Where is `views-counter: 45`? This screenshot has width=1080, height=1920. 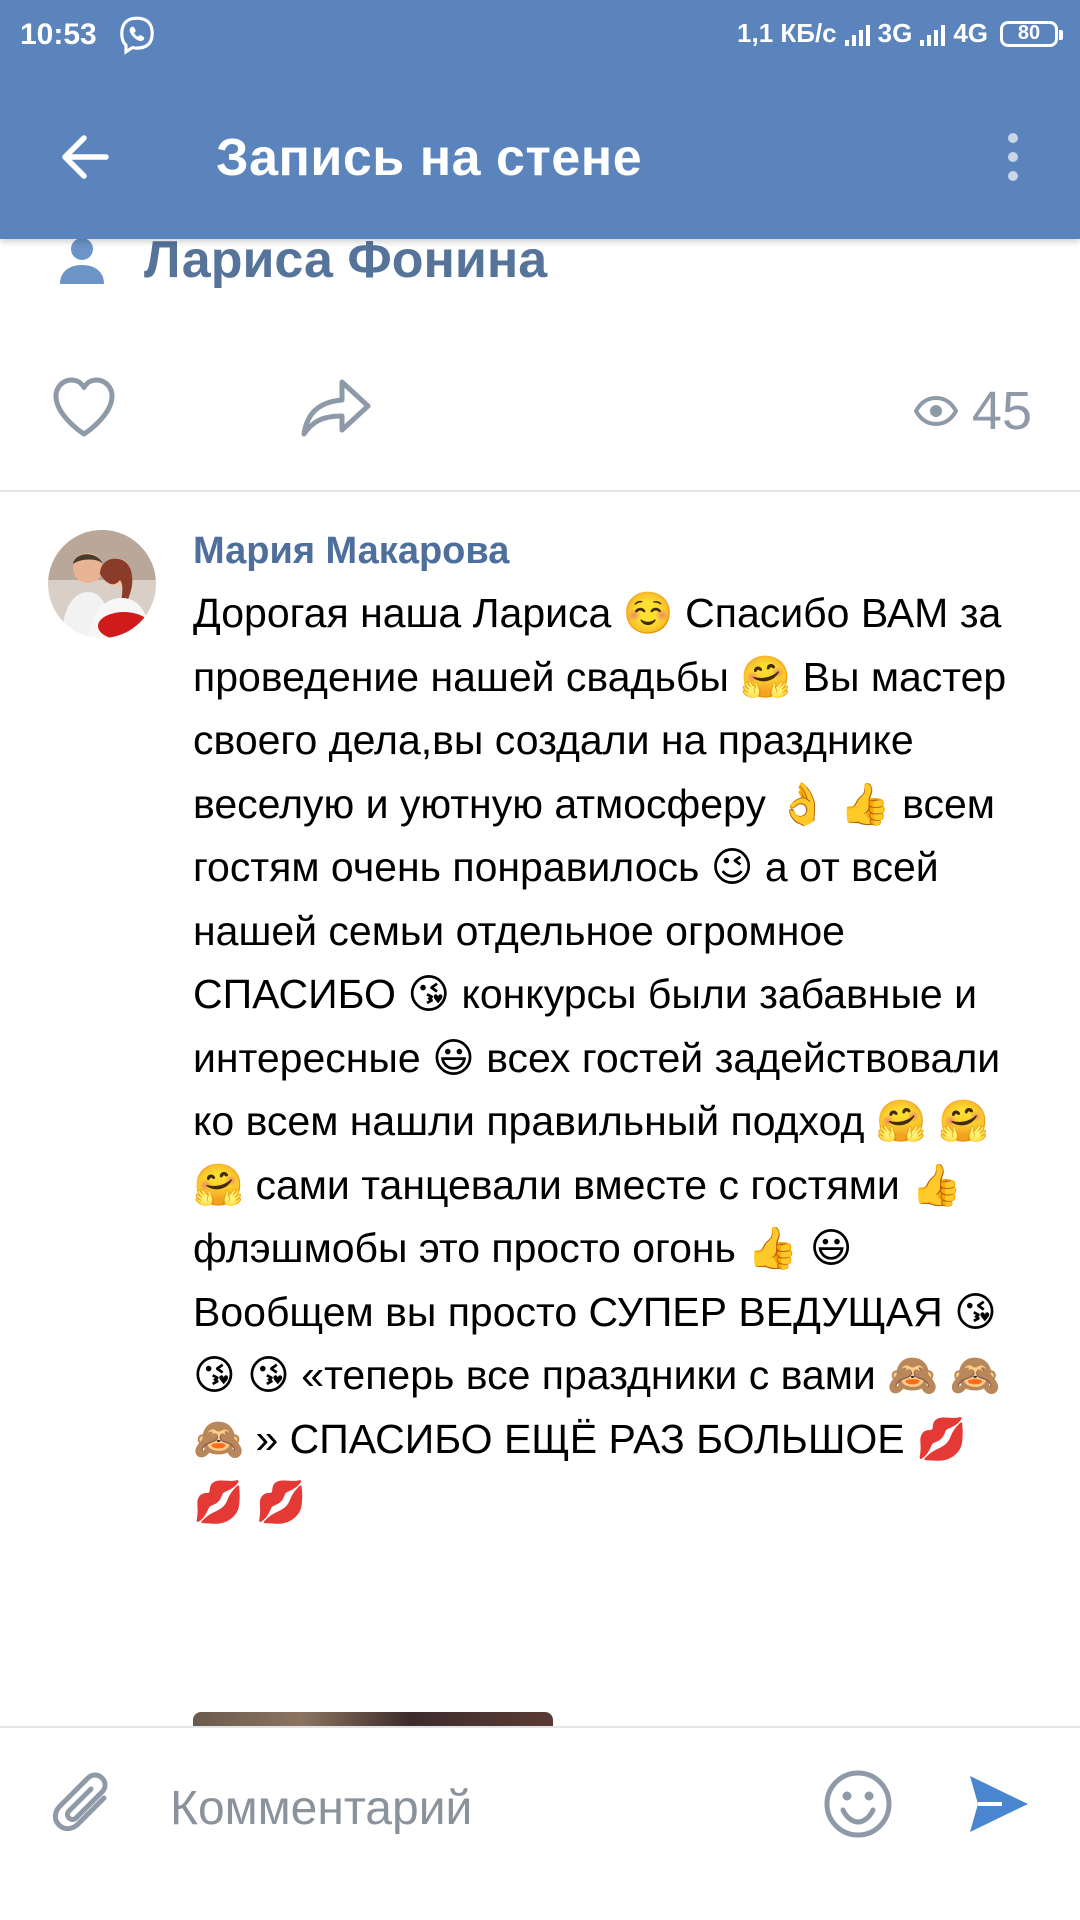 views-counter: 45 is located at coordinates (972, 411).